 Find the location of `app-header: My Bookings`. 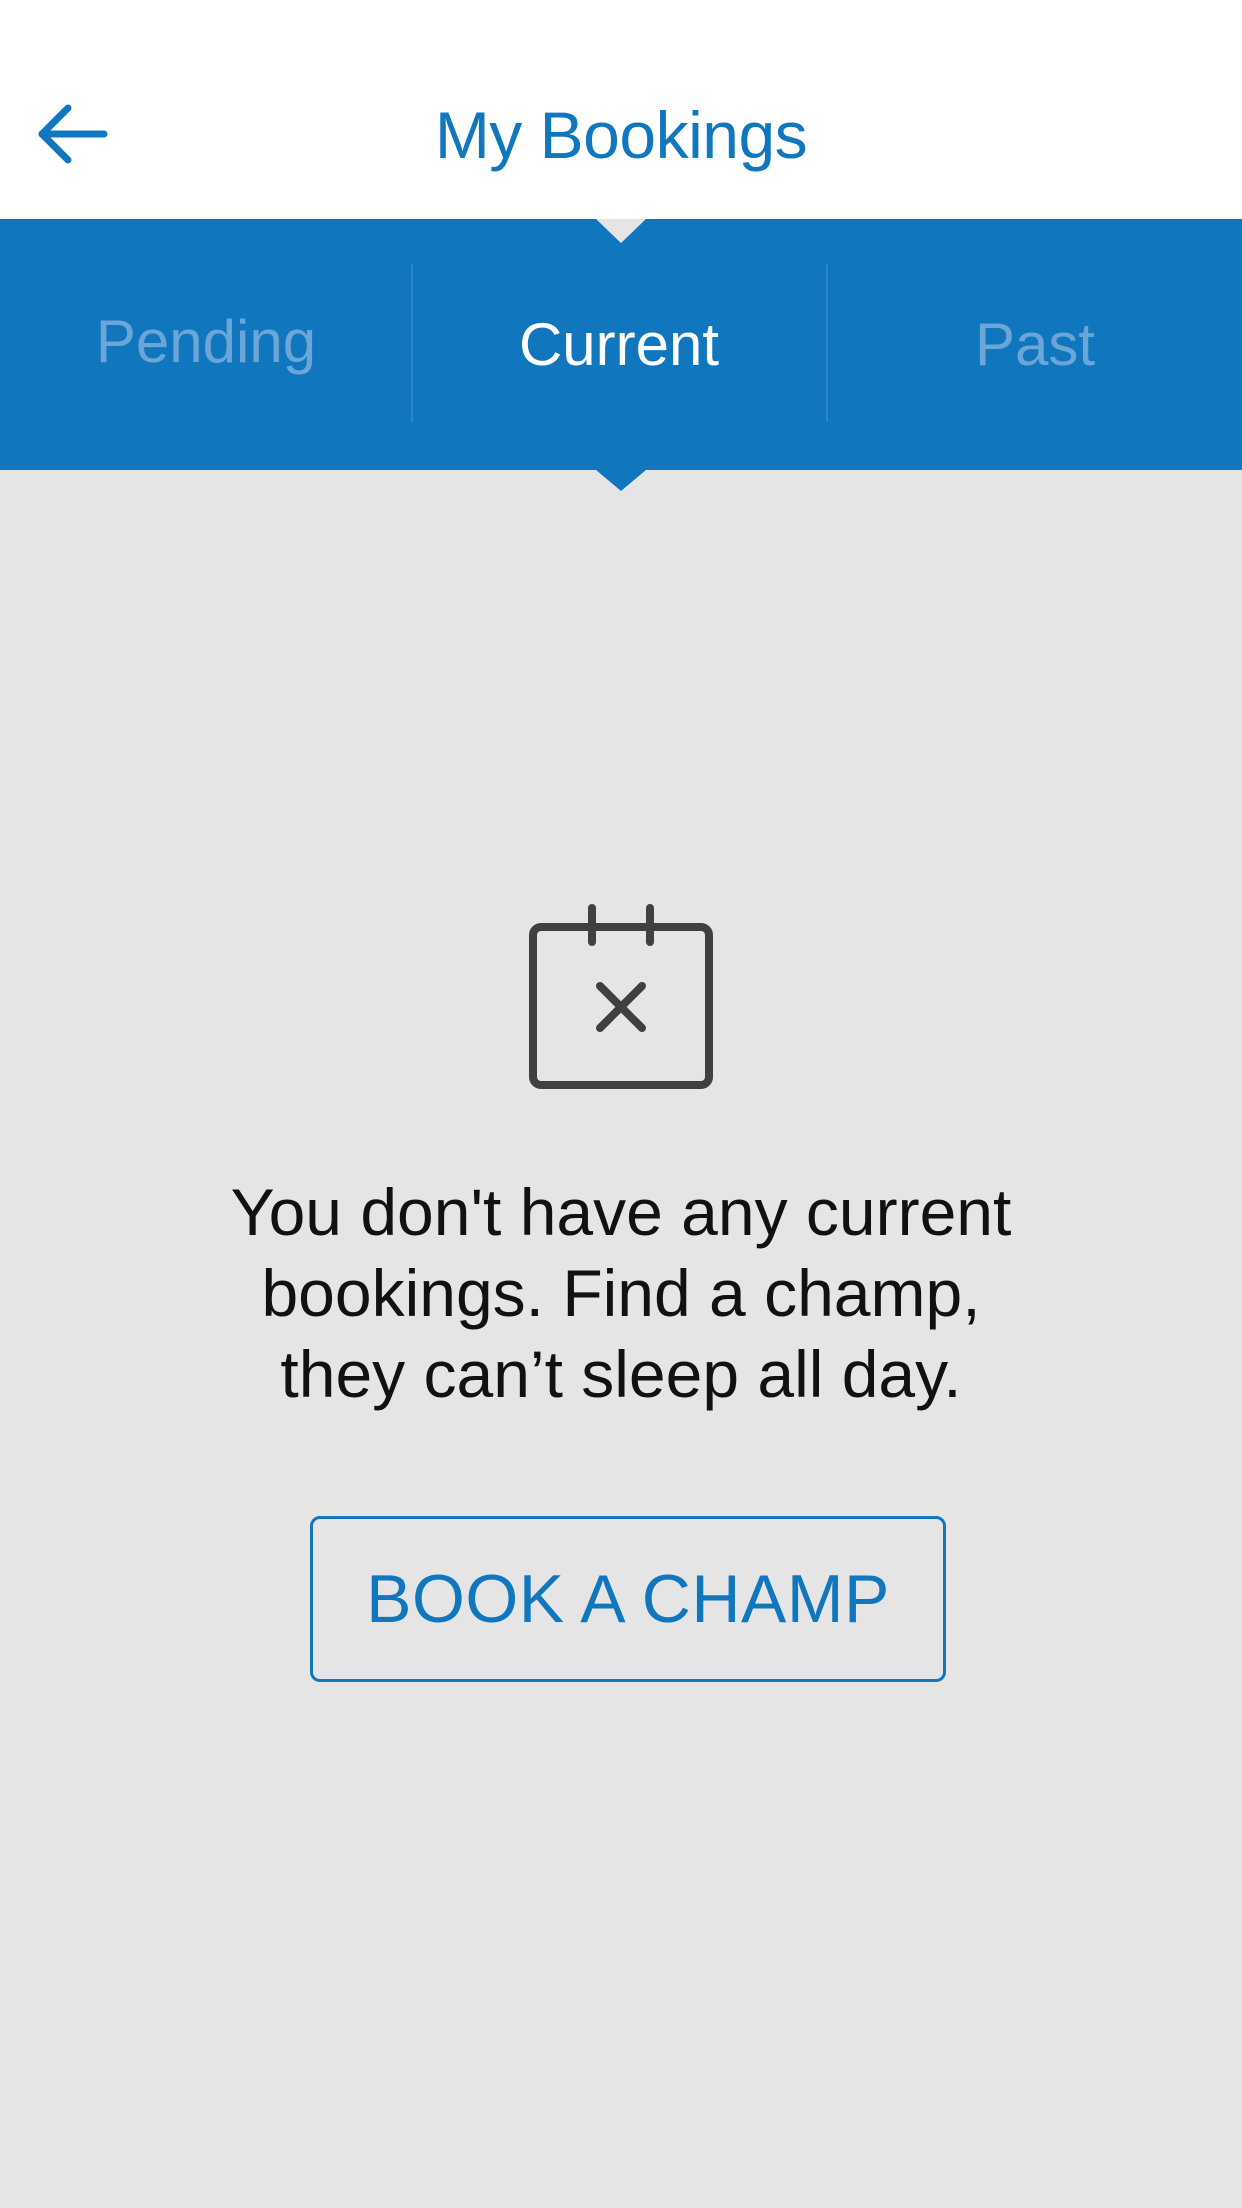

app-header: My Bookings is located at coordinates (621, 109).